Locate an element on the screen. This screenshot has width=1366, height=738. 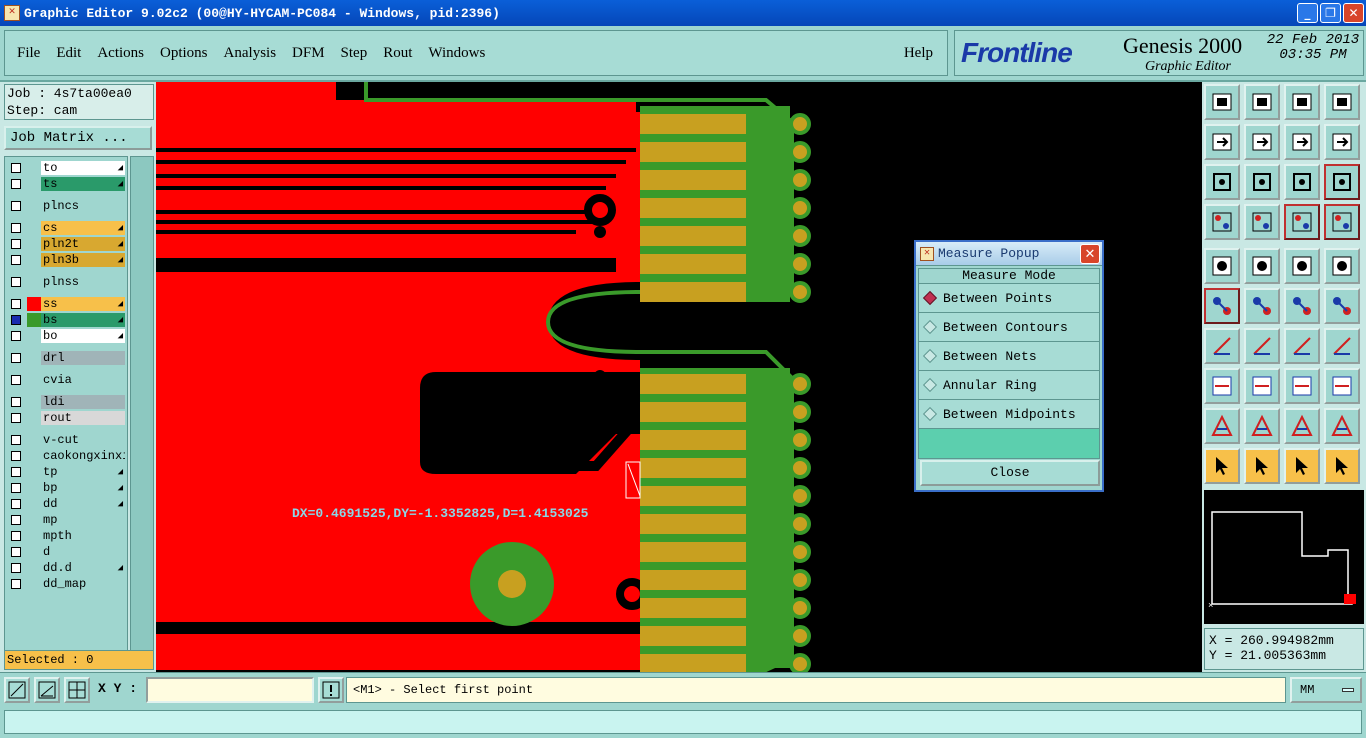
grid-button is located at coordinates (1262, 222).